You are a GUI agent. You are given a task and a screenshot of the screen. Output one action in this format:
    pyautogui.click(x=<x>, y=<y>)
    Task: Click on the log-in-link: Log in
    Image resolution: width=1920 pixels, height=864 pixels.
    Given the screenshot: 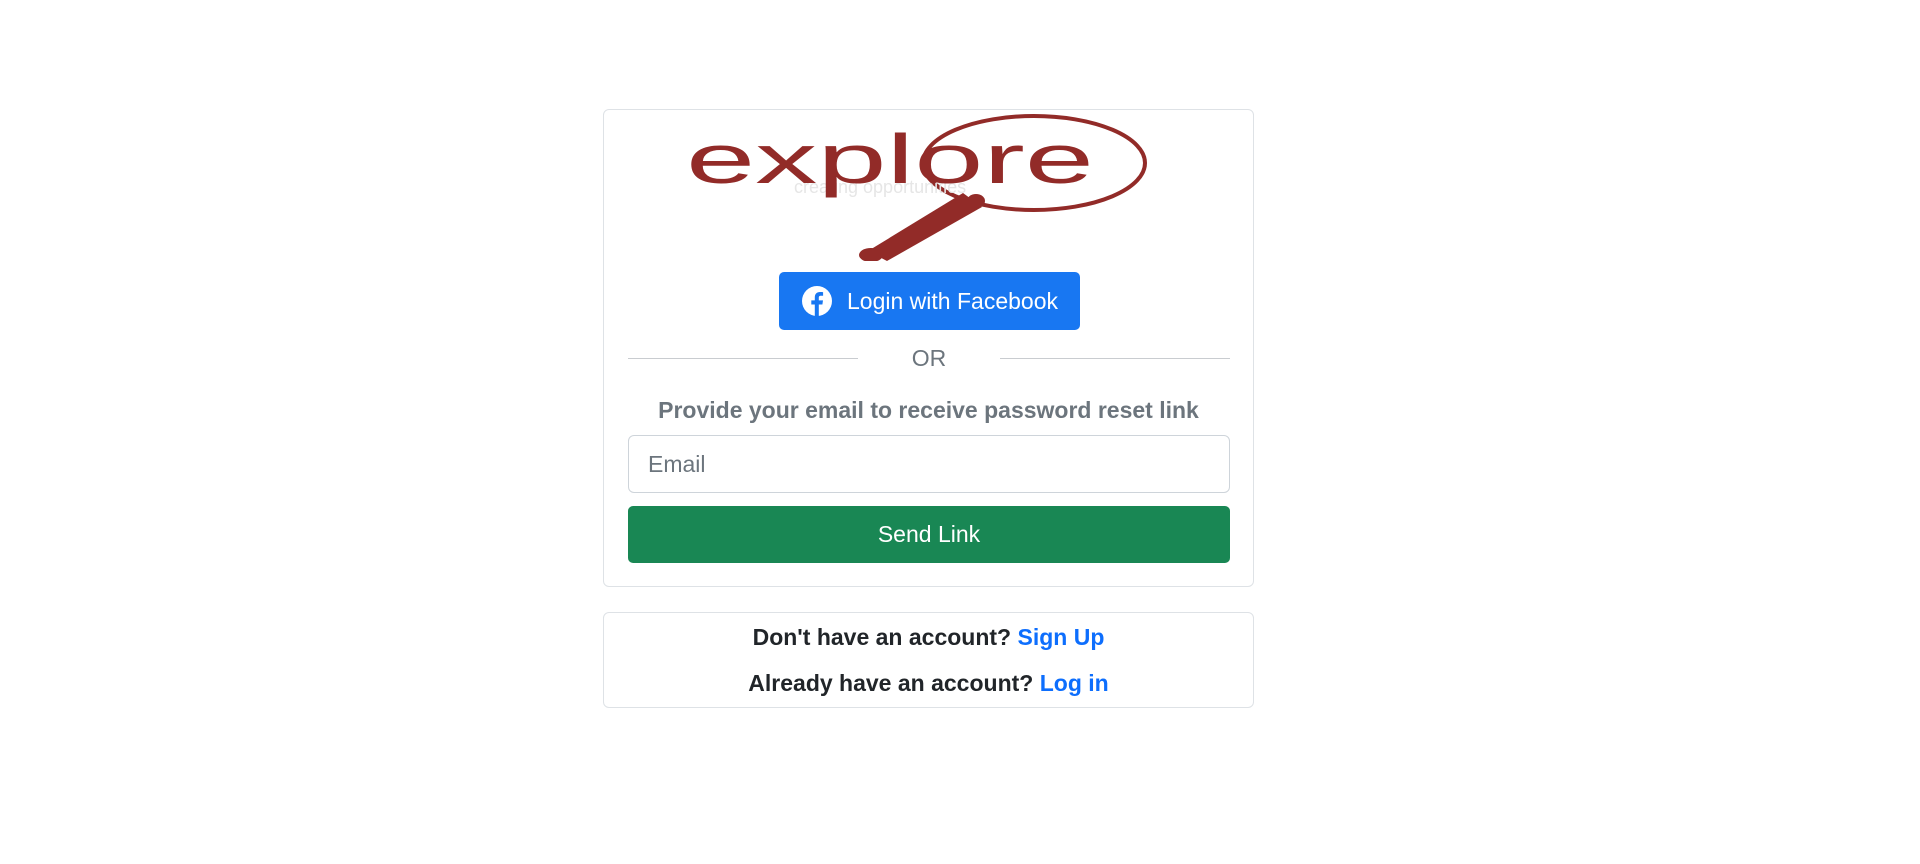 What is the action you would take?
    pyautogui.click(x=1074, y=683)
    